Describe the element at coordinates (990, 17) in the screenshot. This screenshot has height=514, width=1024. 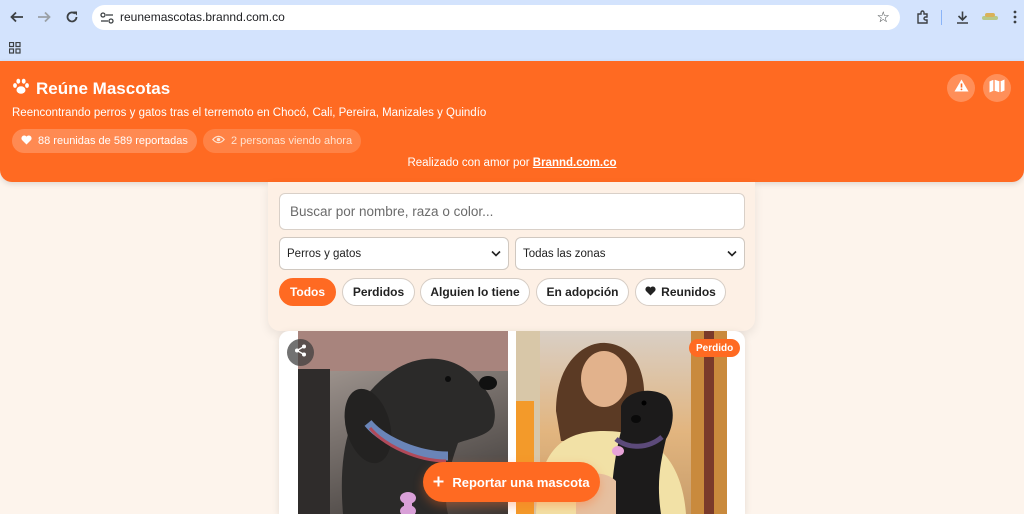
I see `profile-icon` at that location.